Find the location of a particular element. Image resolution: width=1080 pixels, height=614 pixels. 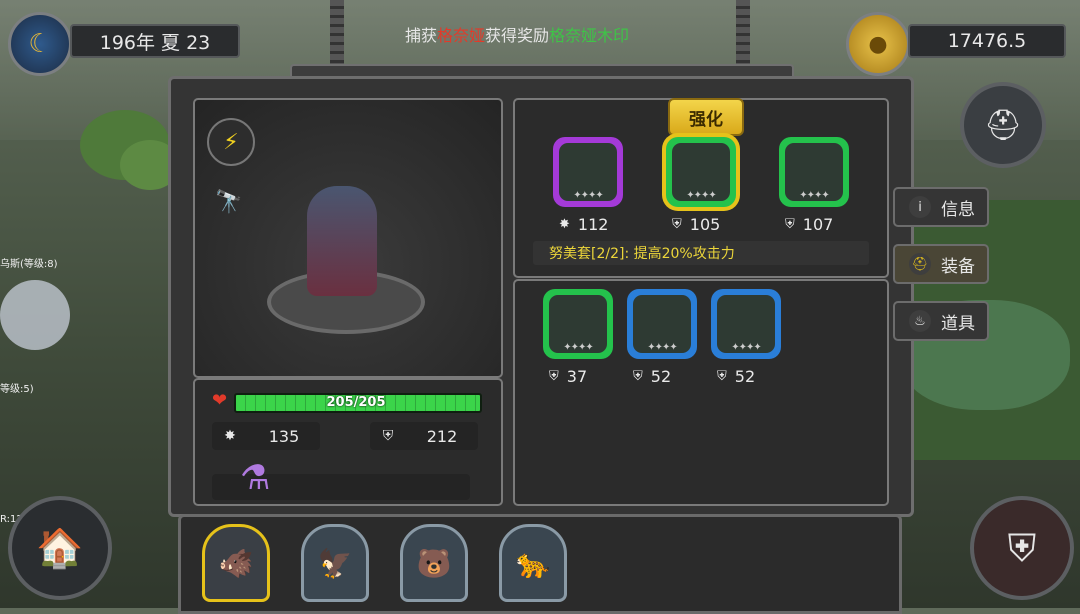

warthog-portrait-icon: 🐗 is located at coordinates (236, 563).